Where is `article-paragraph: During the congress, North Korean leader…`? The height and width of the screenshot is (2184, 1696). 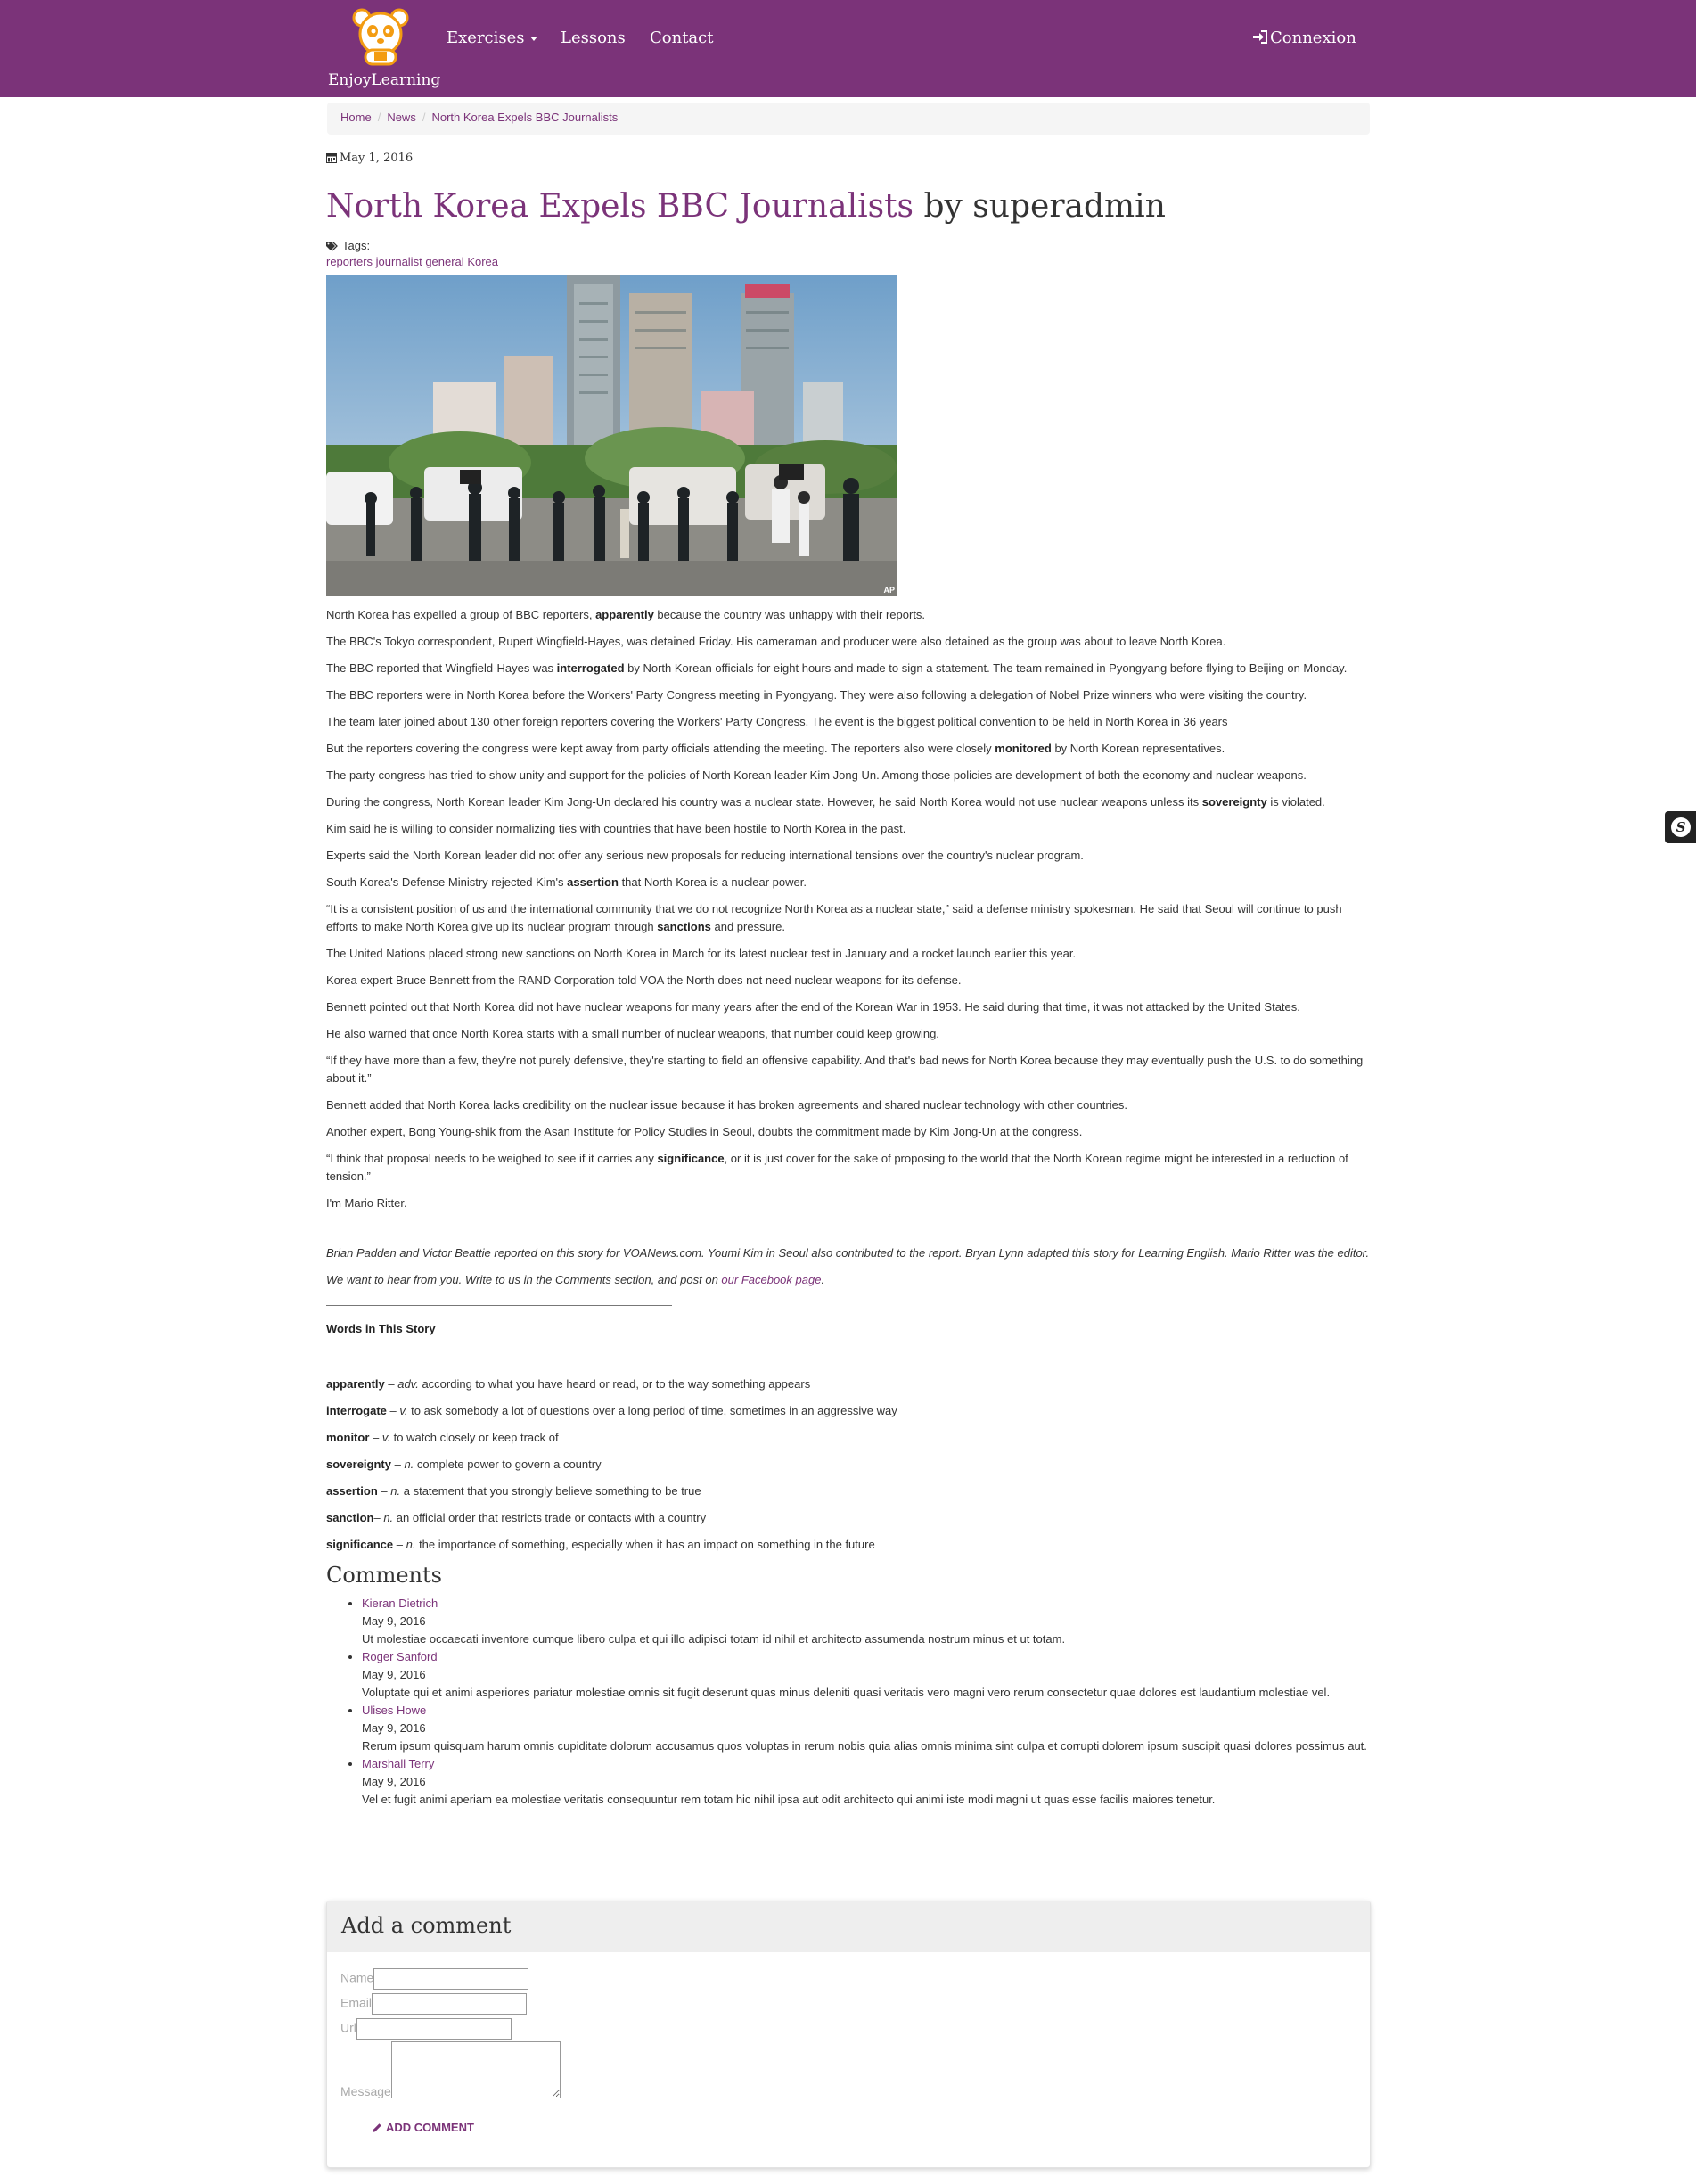
article-paragraph: During the congress, North Korean leader… is located at coordinates (848, 802).